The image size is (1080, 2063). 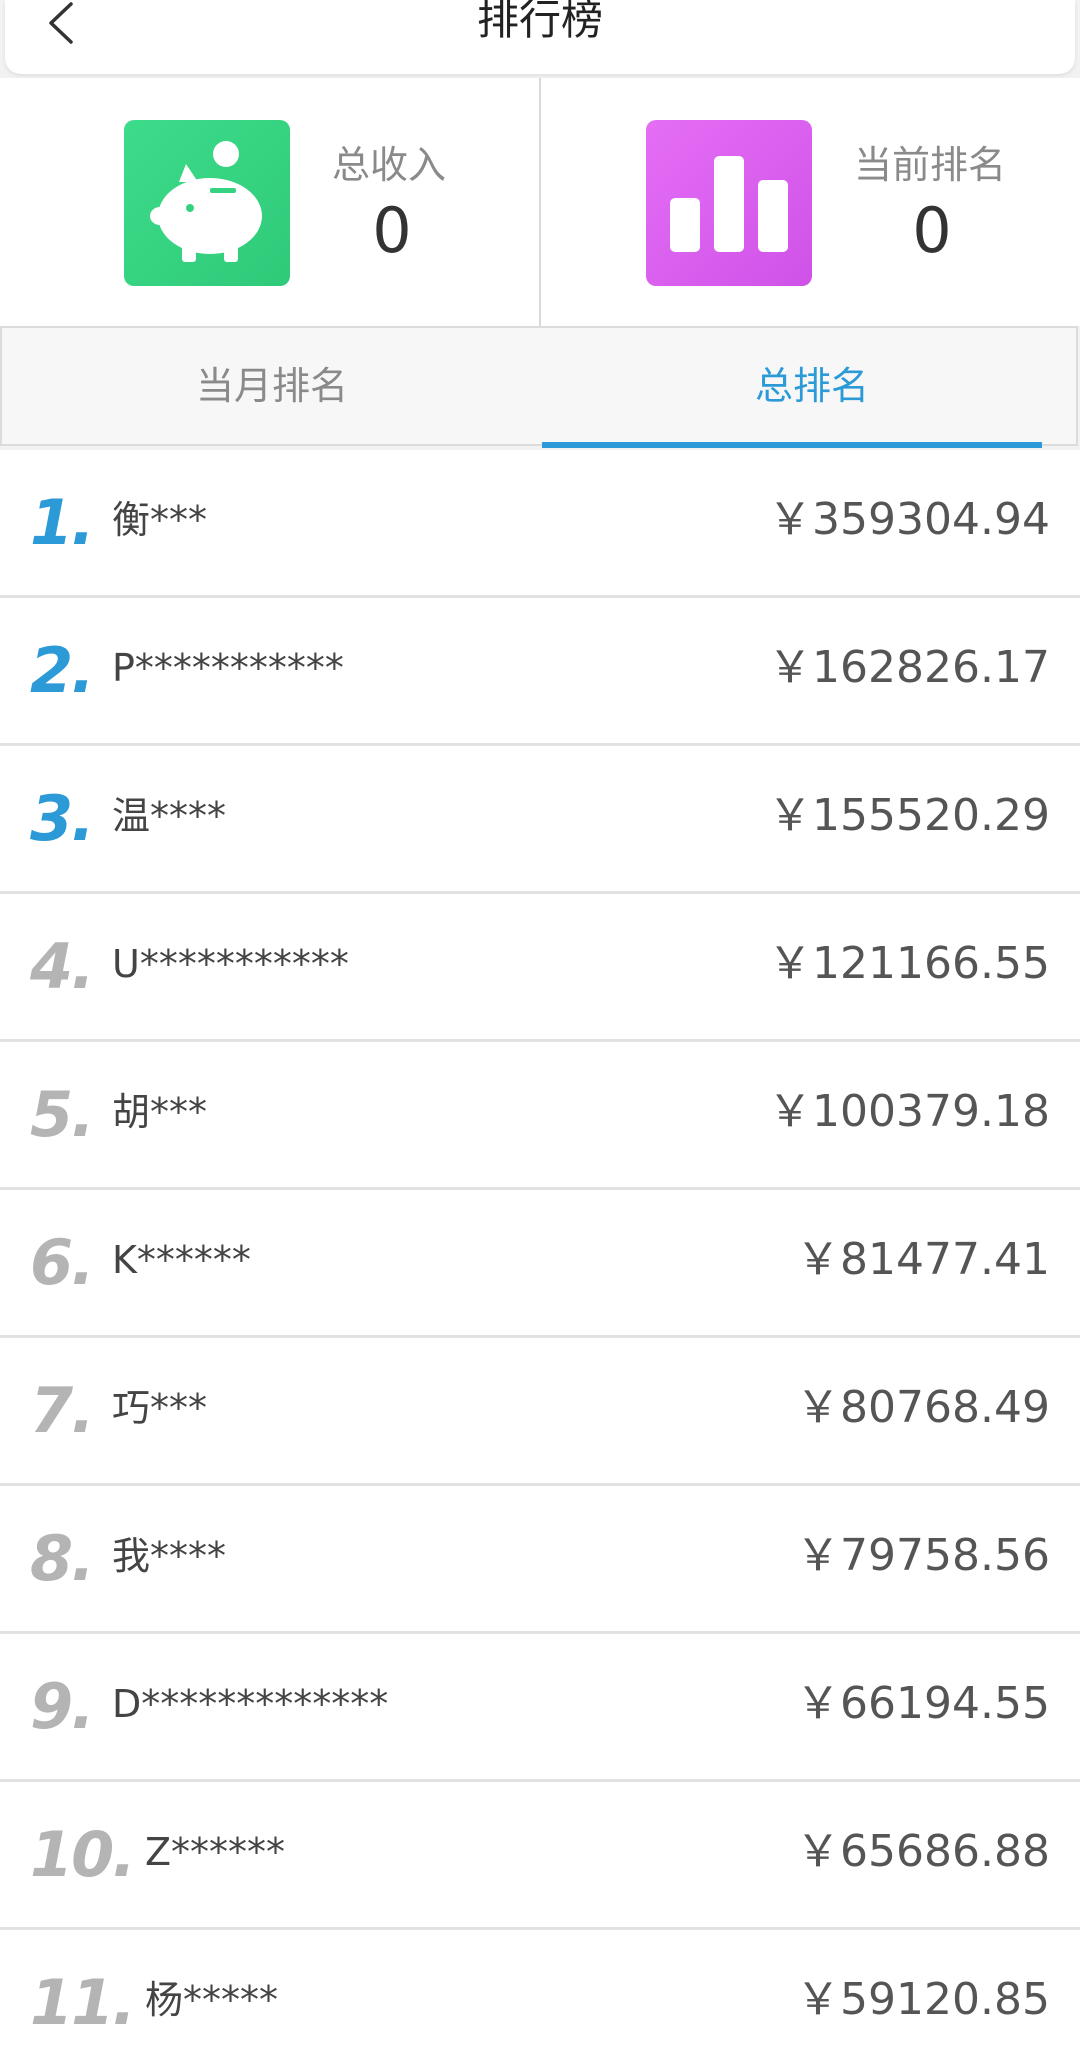 What do you see at coordinates (250, 1704) in the screenshot?
I see `user-name: D*************` at bounding box center [250, 1704].